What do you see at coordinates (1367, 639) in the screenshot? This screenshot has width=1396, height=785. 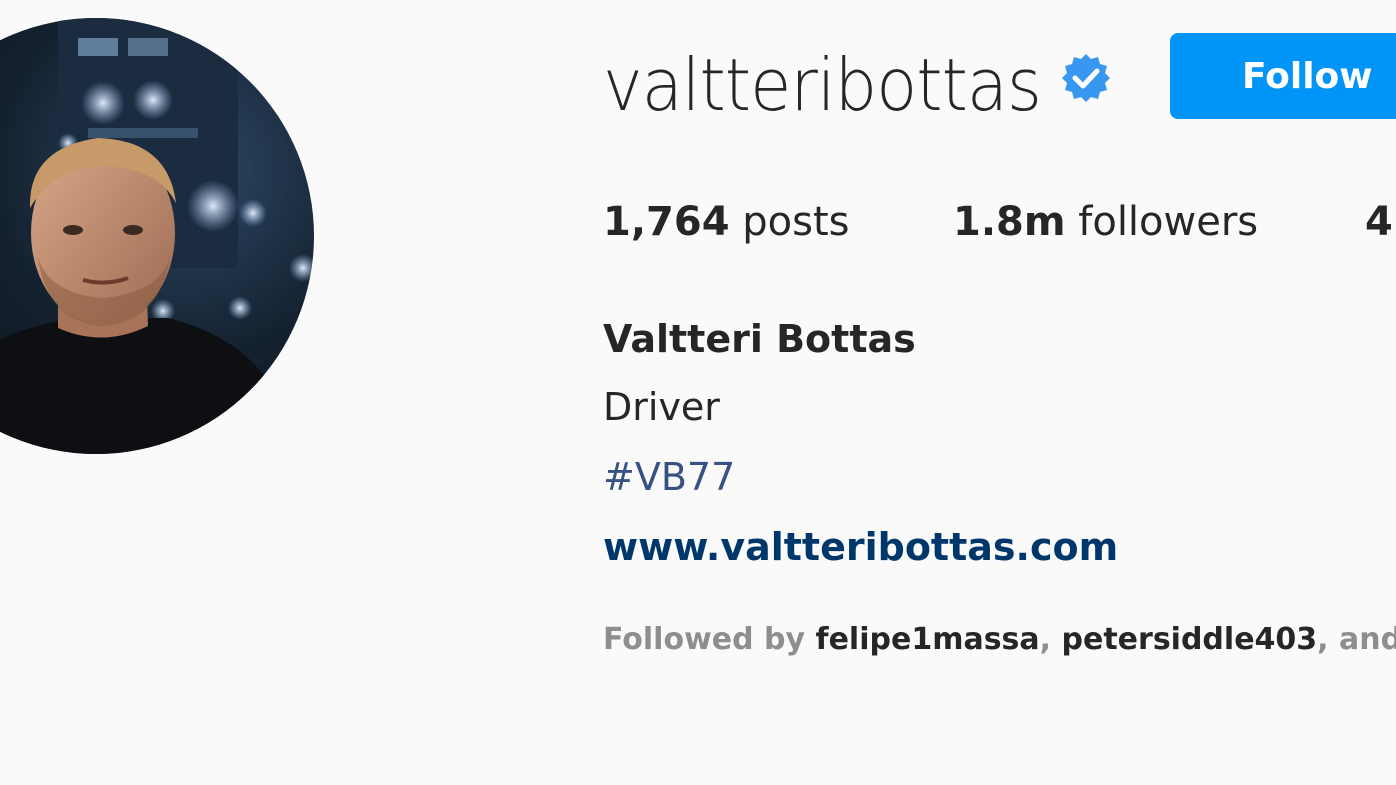 I see `followed-by-conjunction: and` at bounding box center [1367, 639].